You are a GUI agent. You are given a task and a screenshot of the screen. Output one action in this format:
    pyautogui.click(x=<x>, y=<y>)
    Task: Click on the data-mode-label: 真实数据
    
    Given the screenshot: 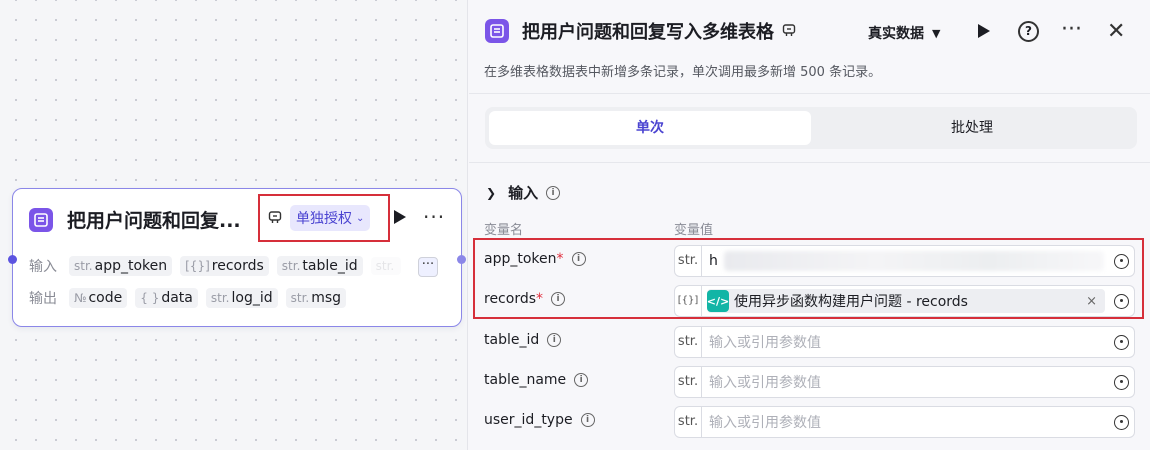 What is the action you would take?
    pyautogui.click(x=896, y=34)
    